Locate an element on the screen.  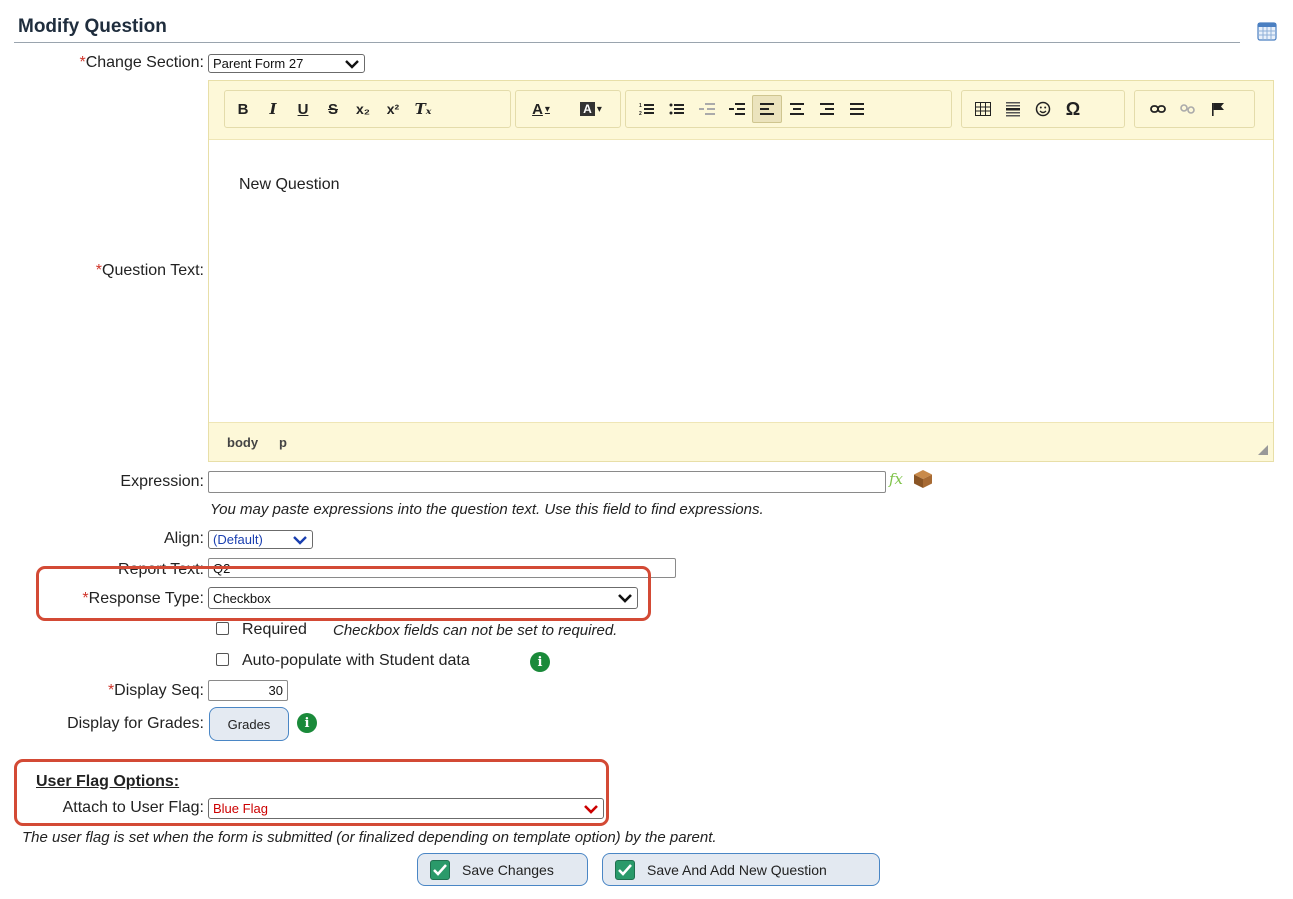
save-changes-button: Save Changes is located at coordinates (502, 869).